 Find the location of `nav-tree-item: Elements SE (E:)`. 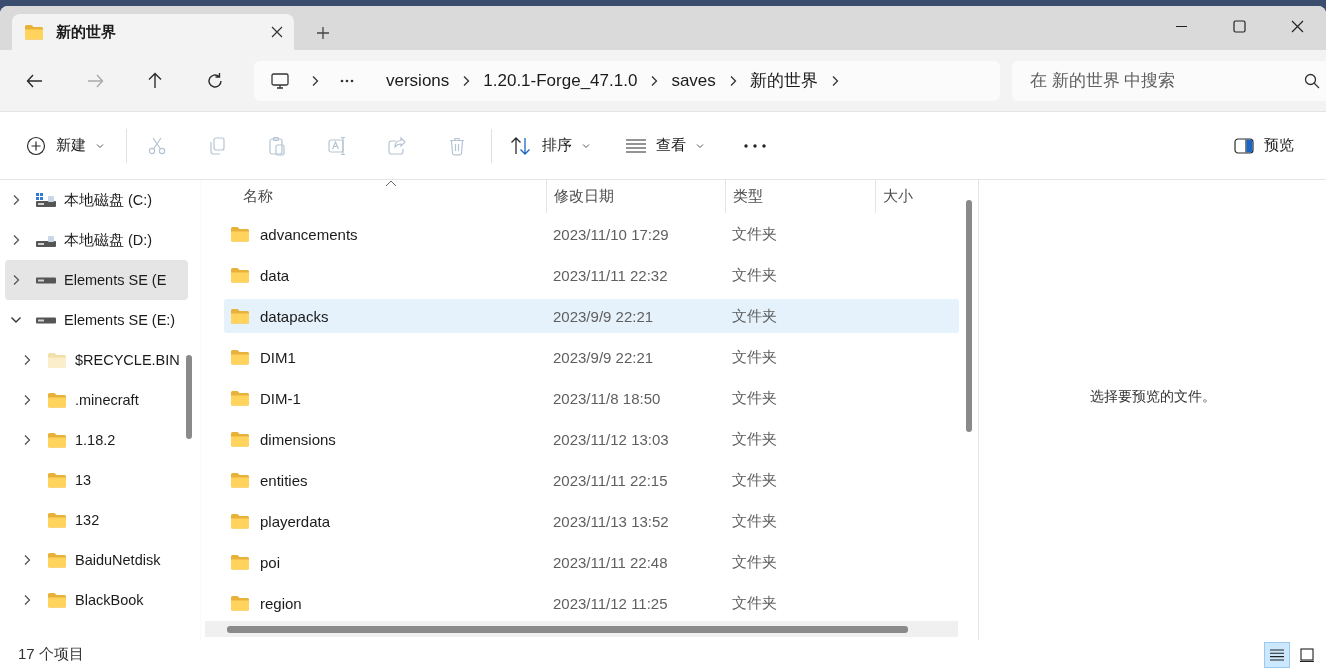

nav-tree-item: Elements SE (E:) is located at coordinates (96, 320).